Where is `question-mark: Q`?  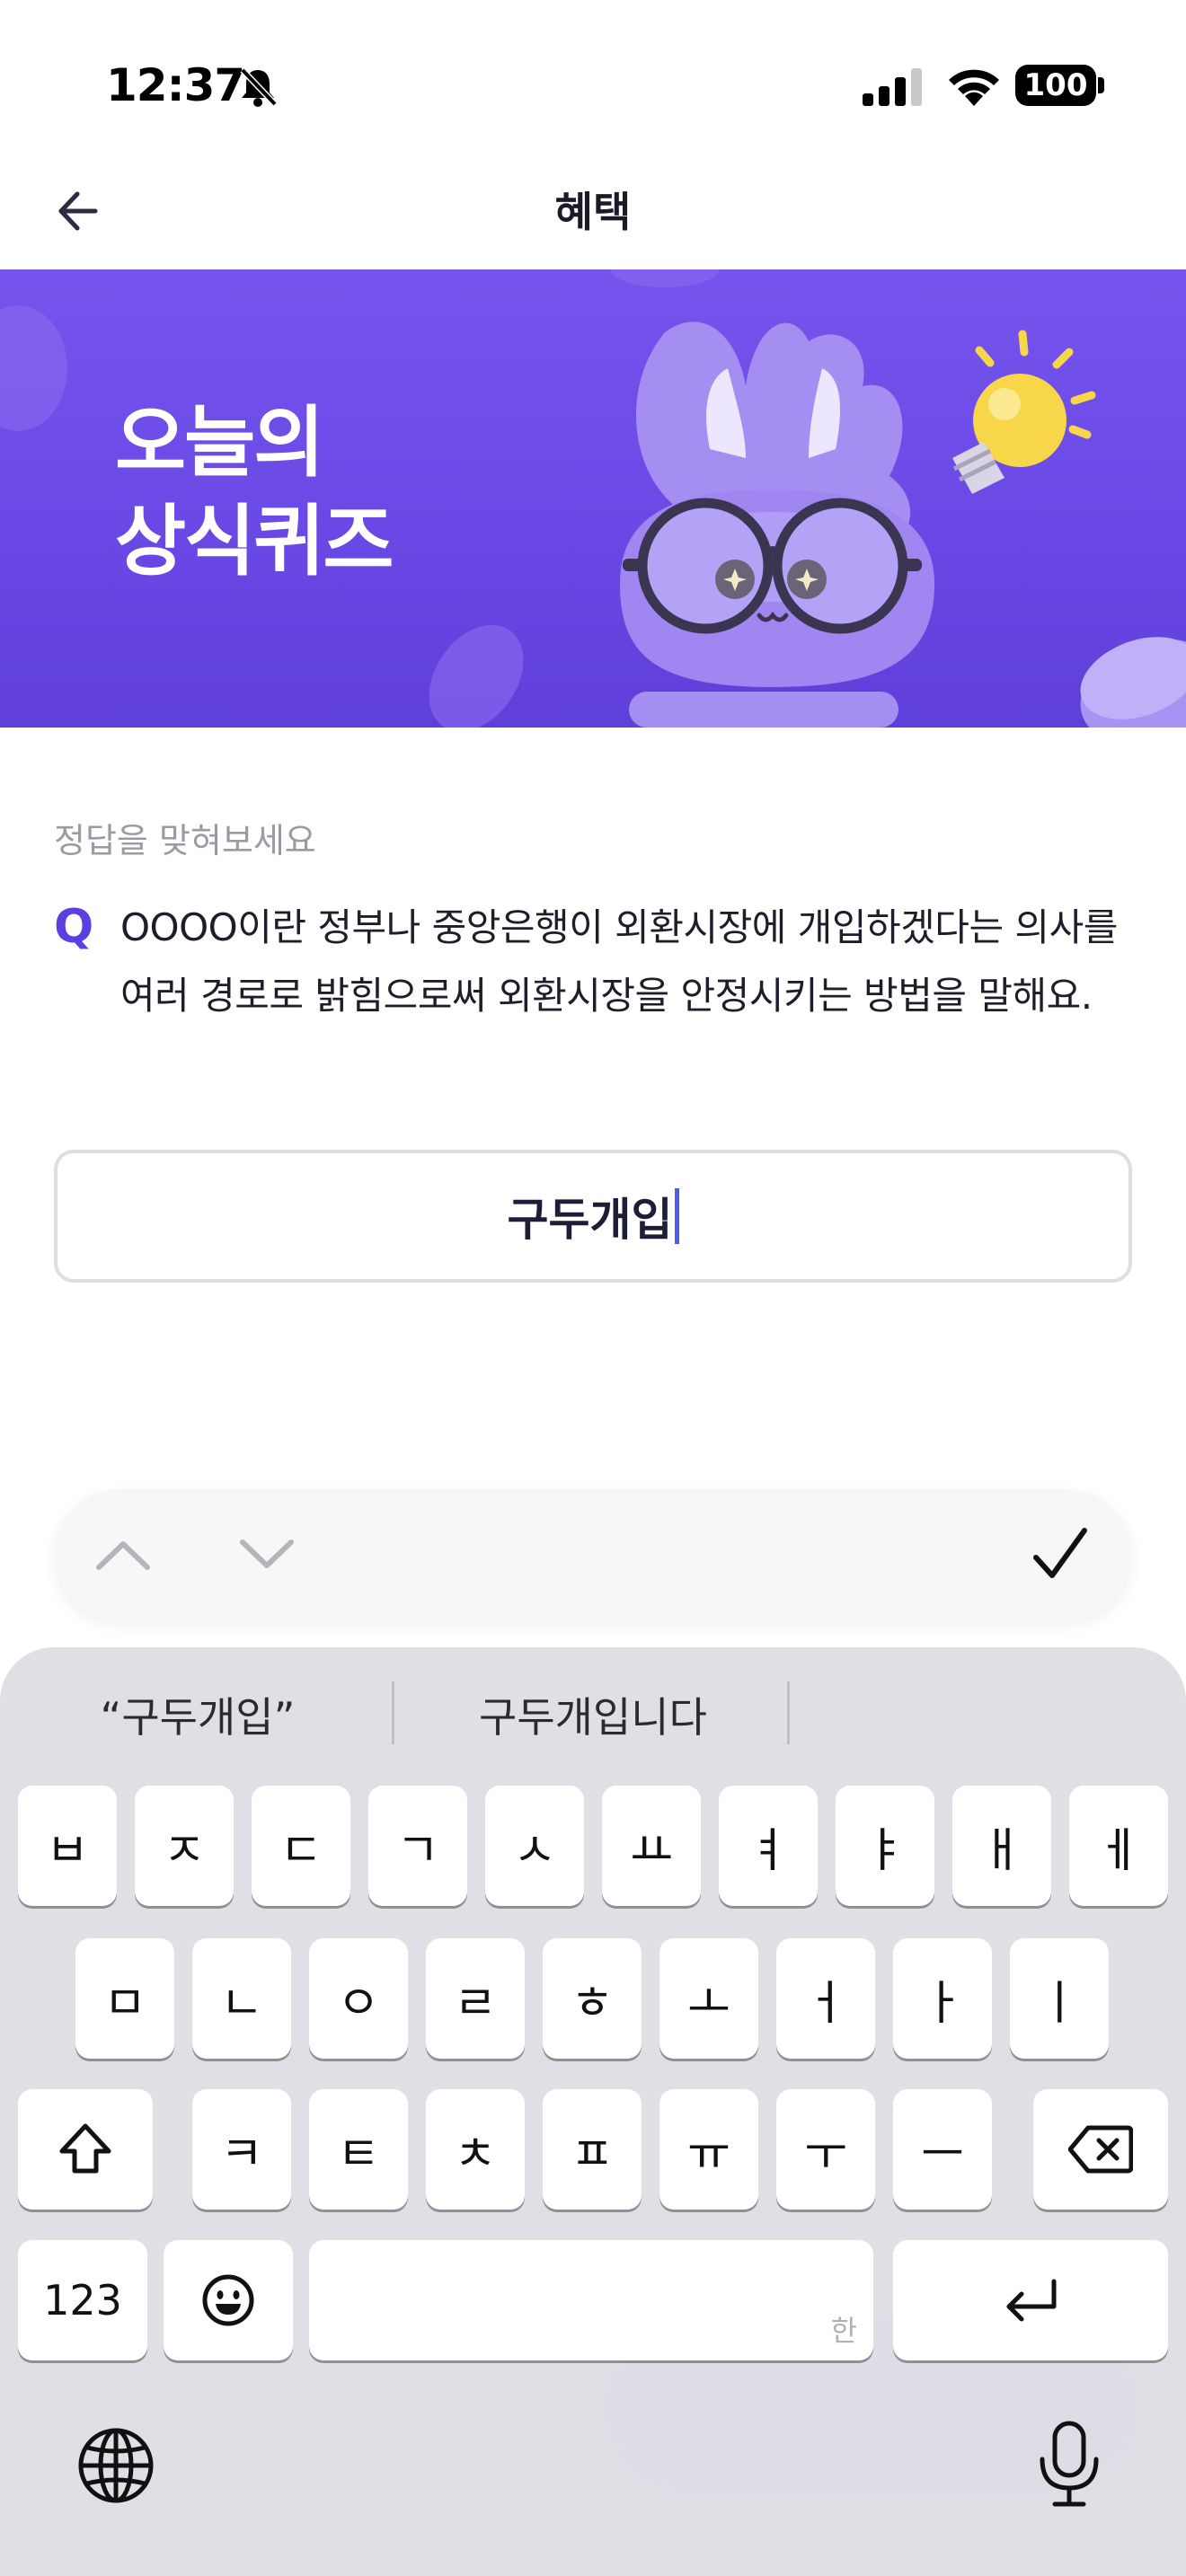 question-mark: Q is located at coordinates (74, 927).